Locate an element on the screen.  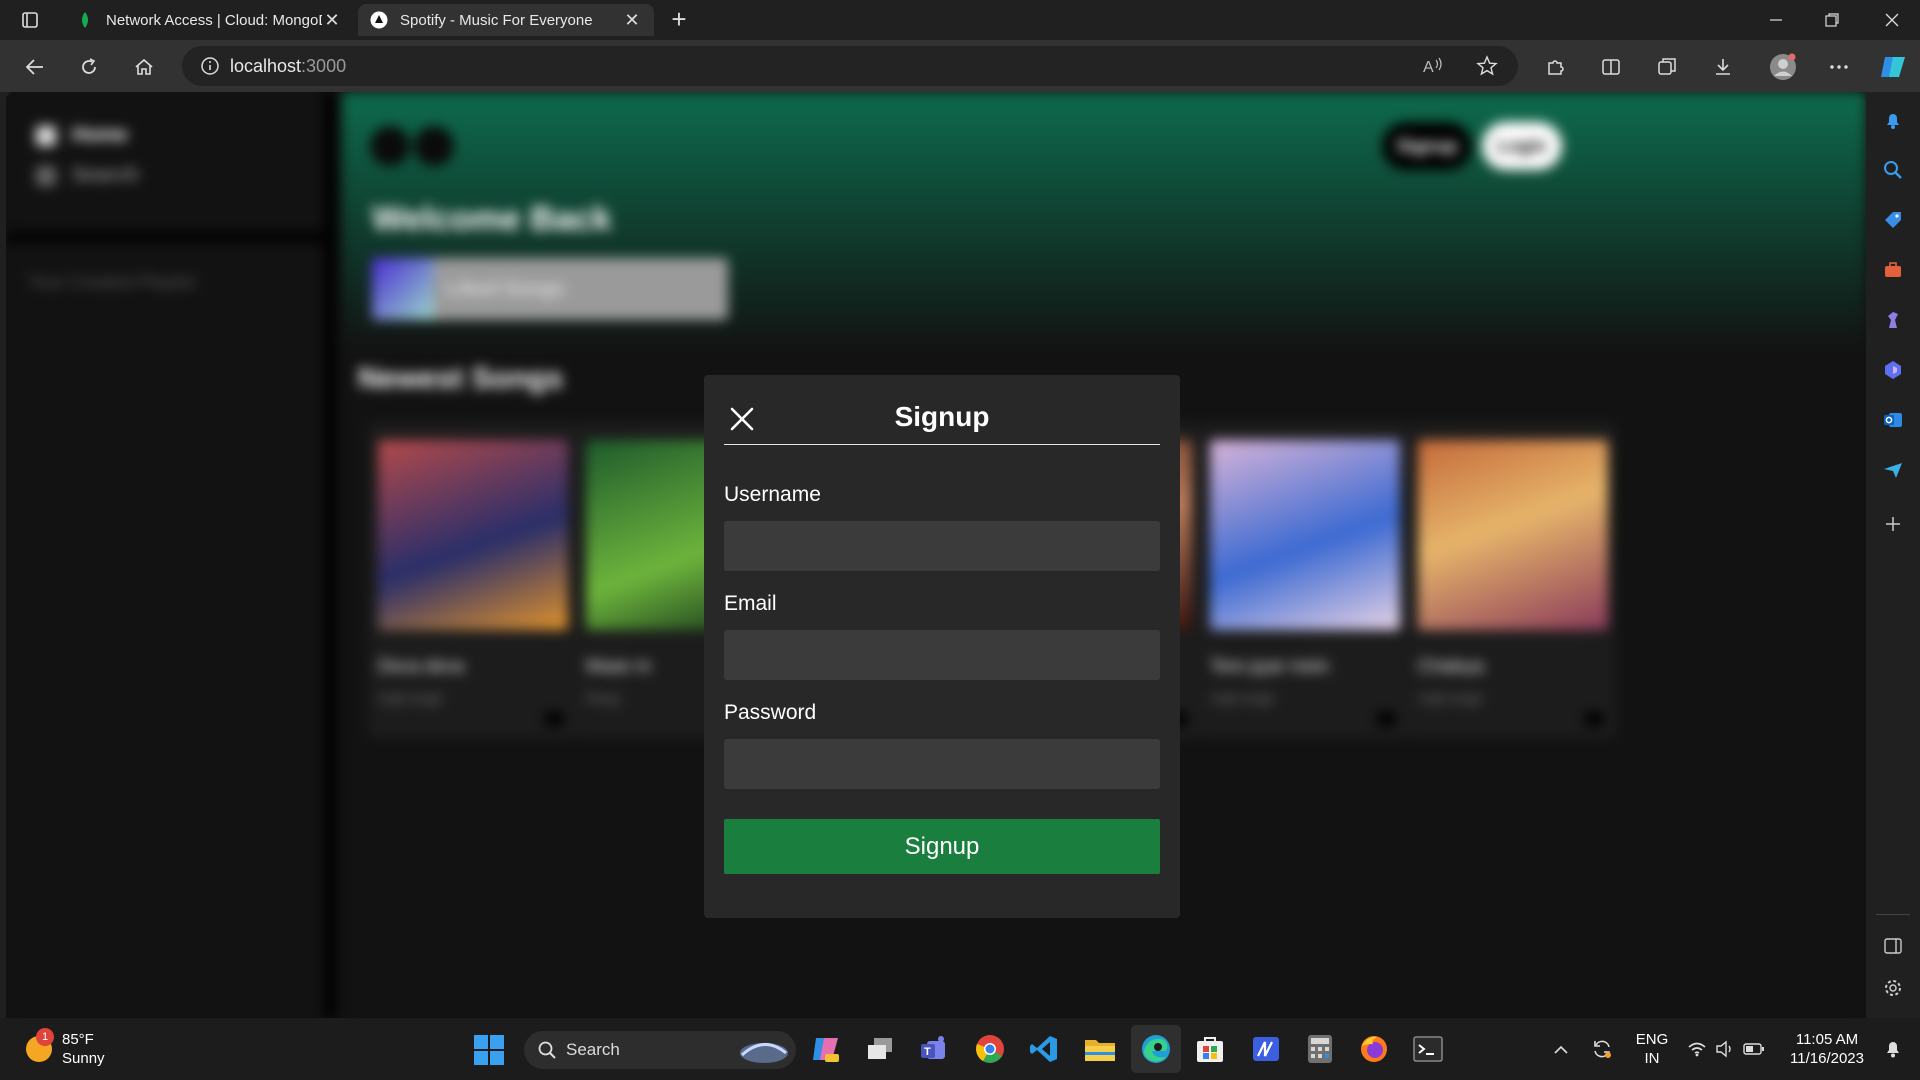
collections-icon is located at coordinates (1667, 66).